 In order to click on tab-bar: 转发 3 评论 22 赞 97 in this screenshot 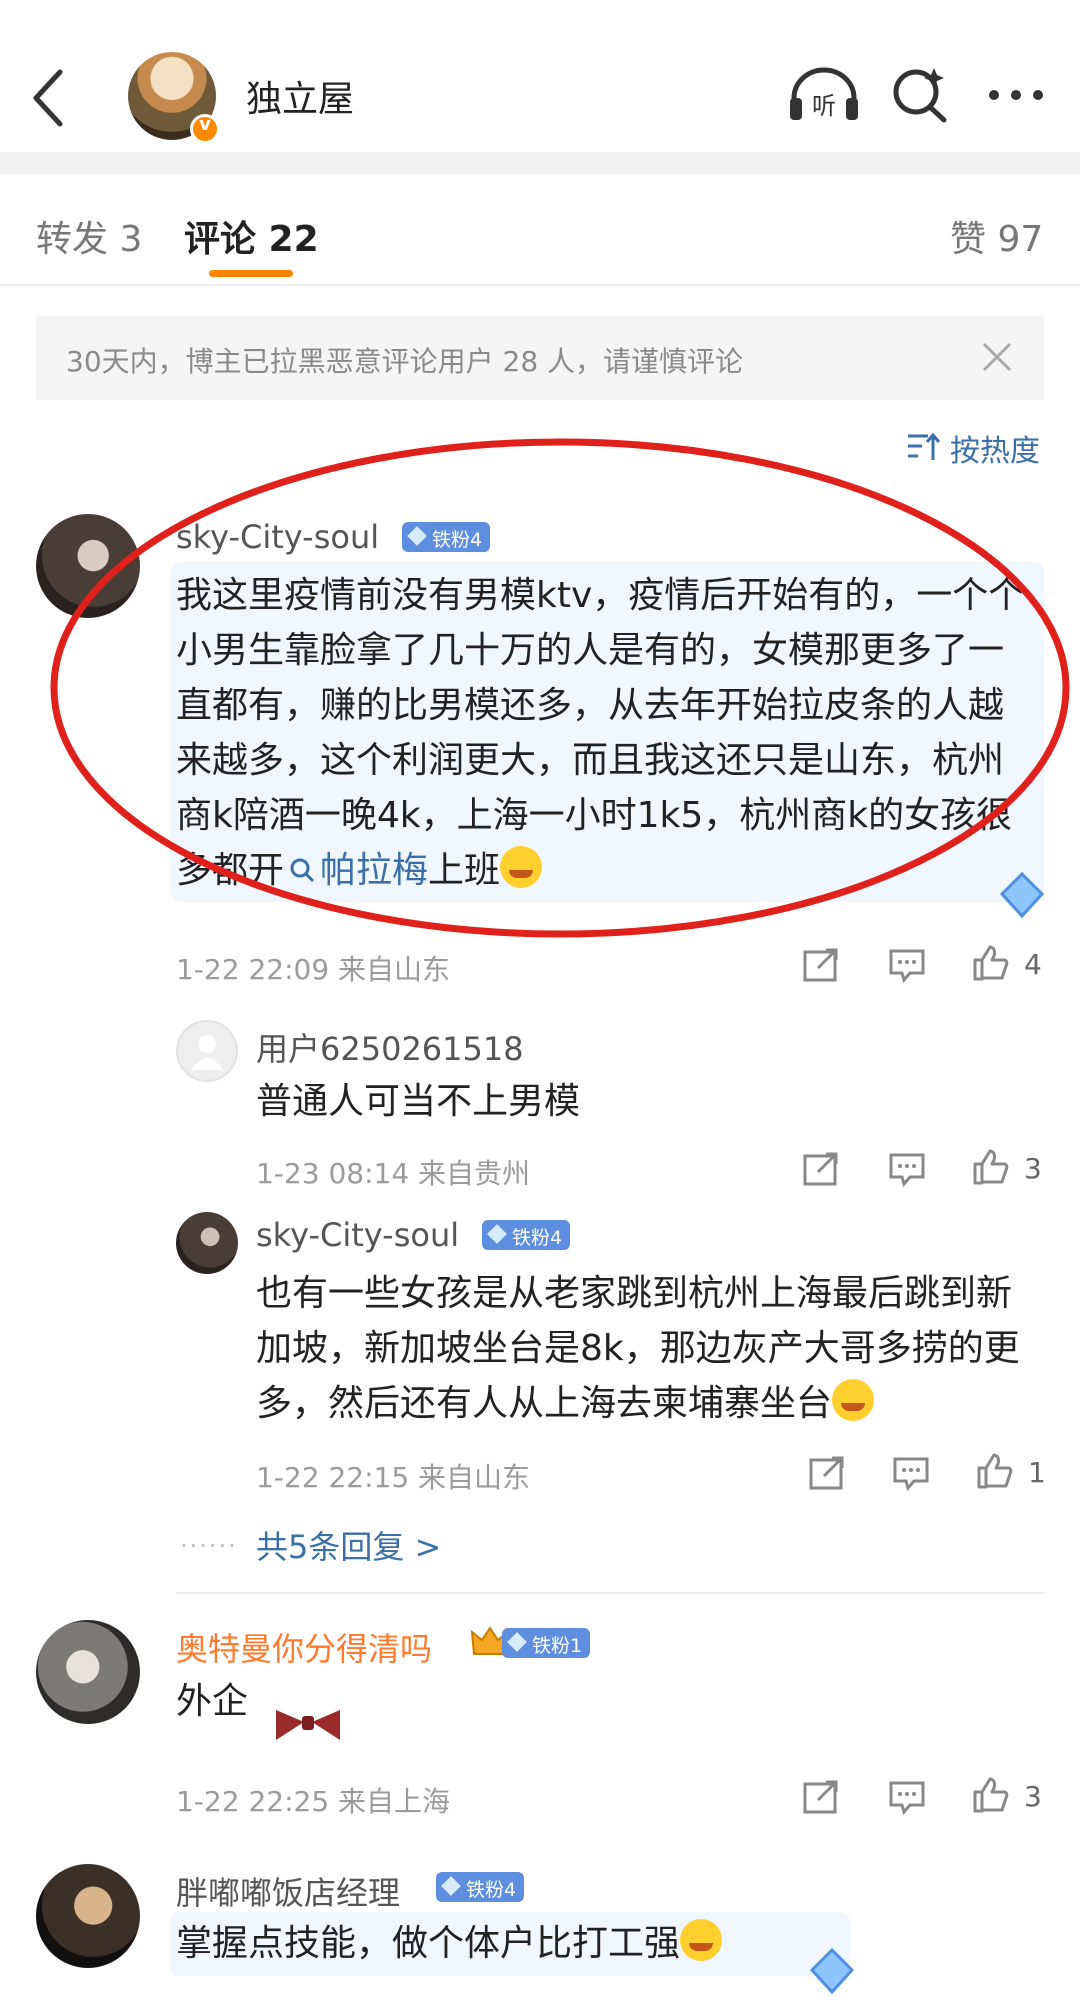, I will do `click(540, 230)`.